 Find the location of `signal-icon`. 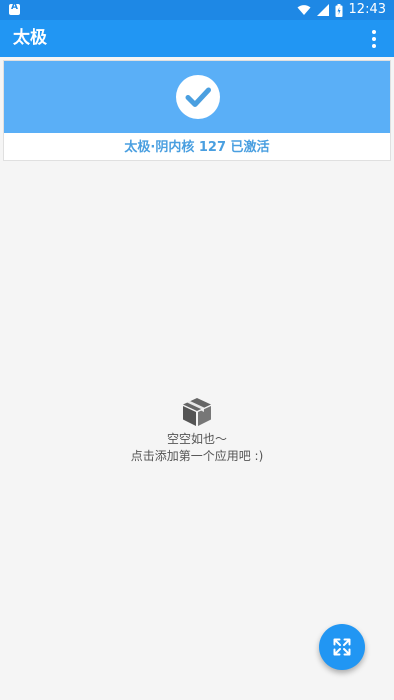

signal-icon is located at coordinates (322, 10).